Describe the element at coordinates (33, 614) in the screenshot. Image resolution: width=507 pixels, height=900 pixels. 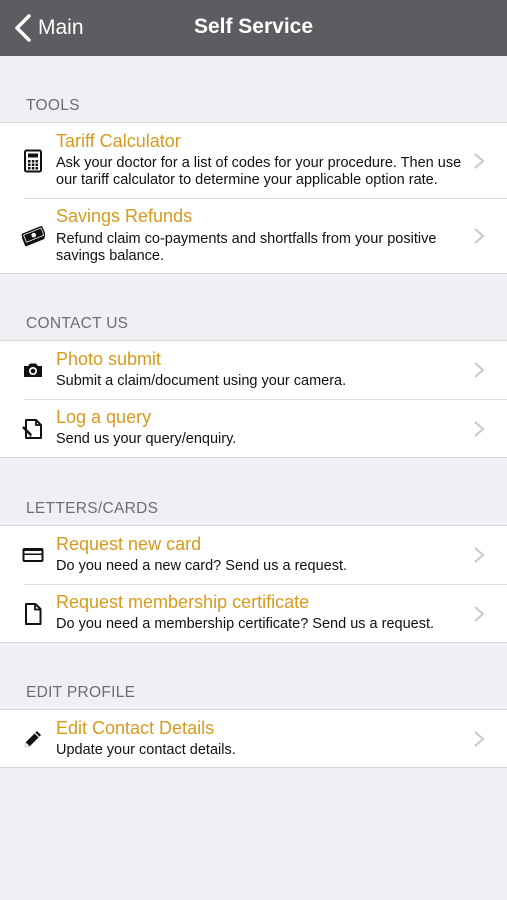
I see `document-icon` at that location.